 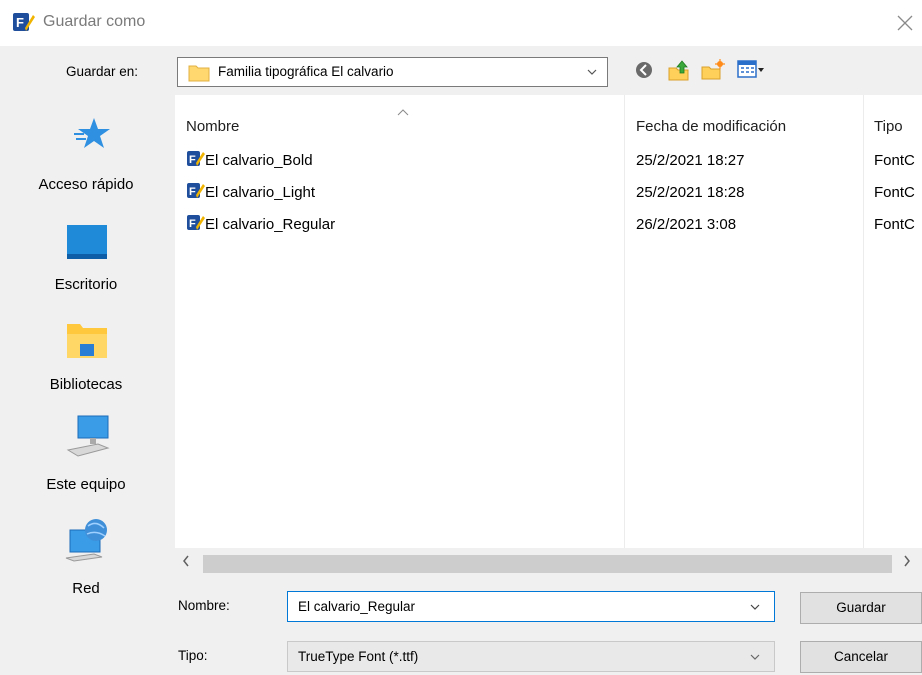 What do you see at coordinates (270, 224) in the screenshot?
I see `file-name: El calvario_Regular` at bounding box center [270, 224].